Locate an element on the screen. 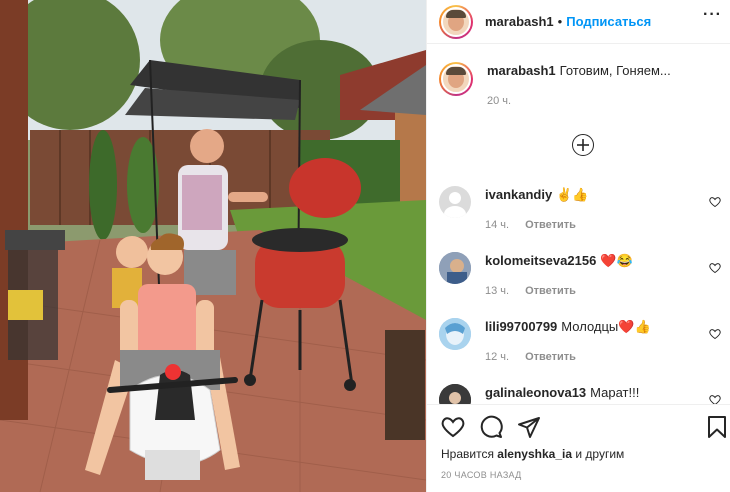  comment-time: 14 ч. is located at coordinates (497, 225).